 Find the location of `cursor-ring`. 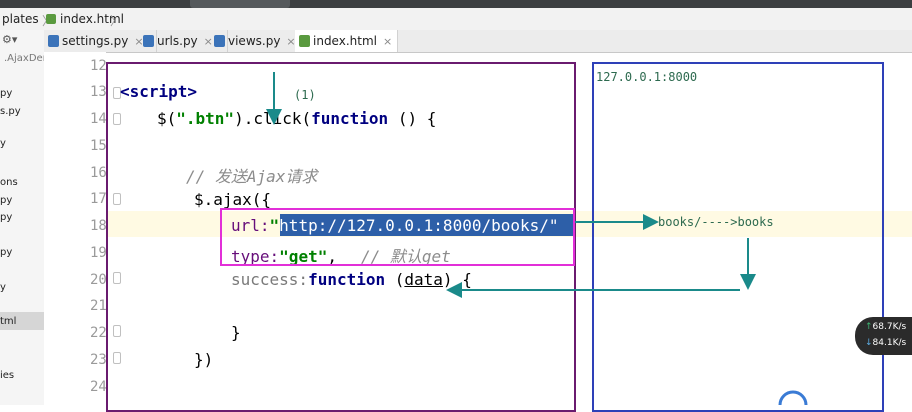

cursor-ring is located at coordinates (793, 397).